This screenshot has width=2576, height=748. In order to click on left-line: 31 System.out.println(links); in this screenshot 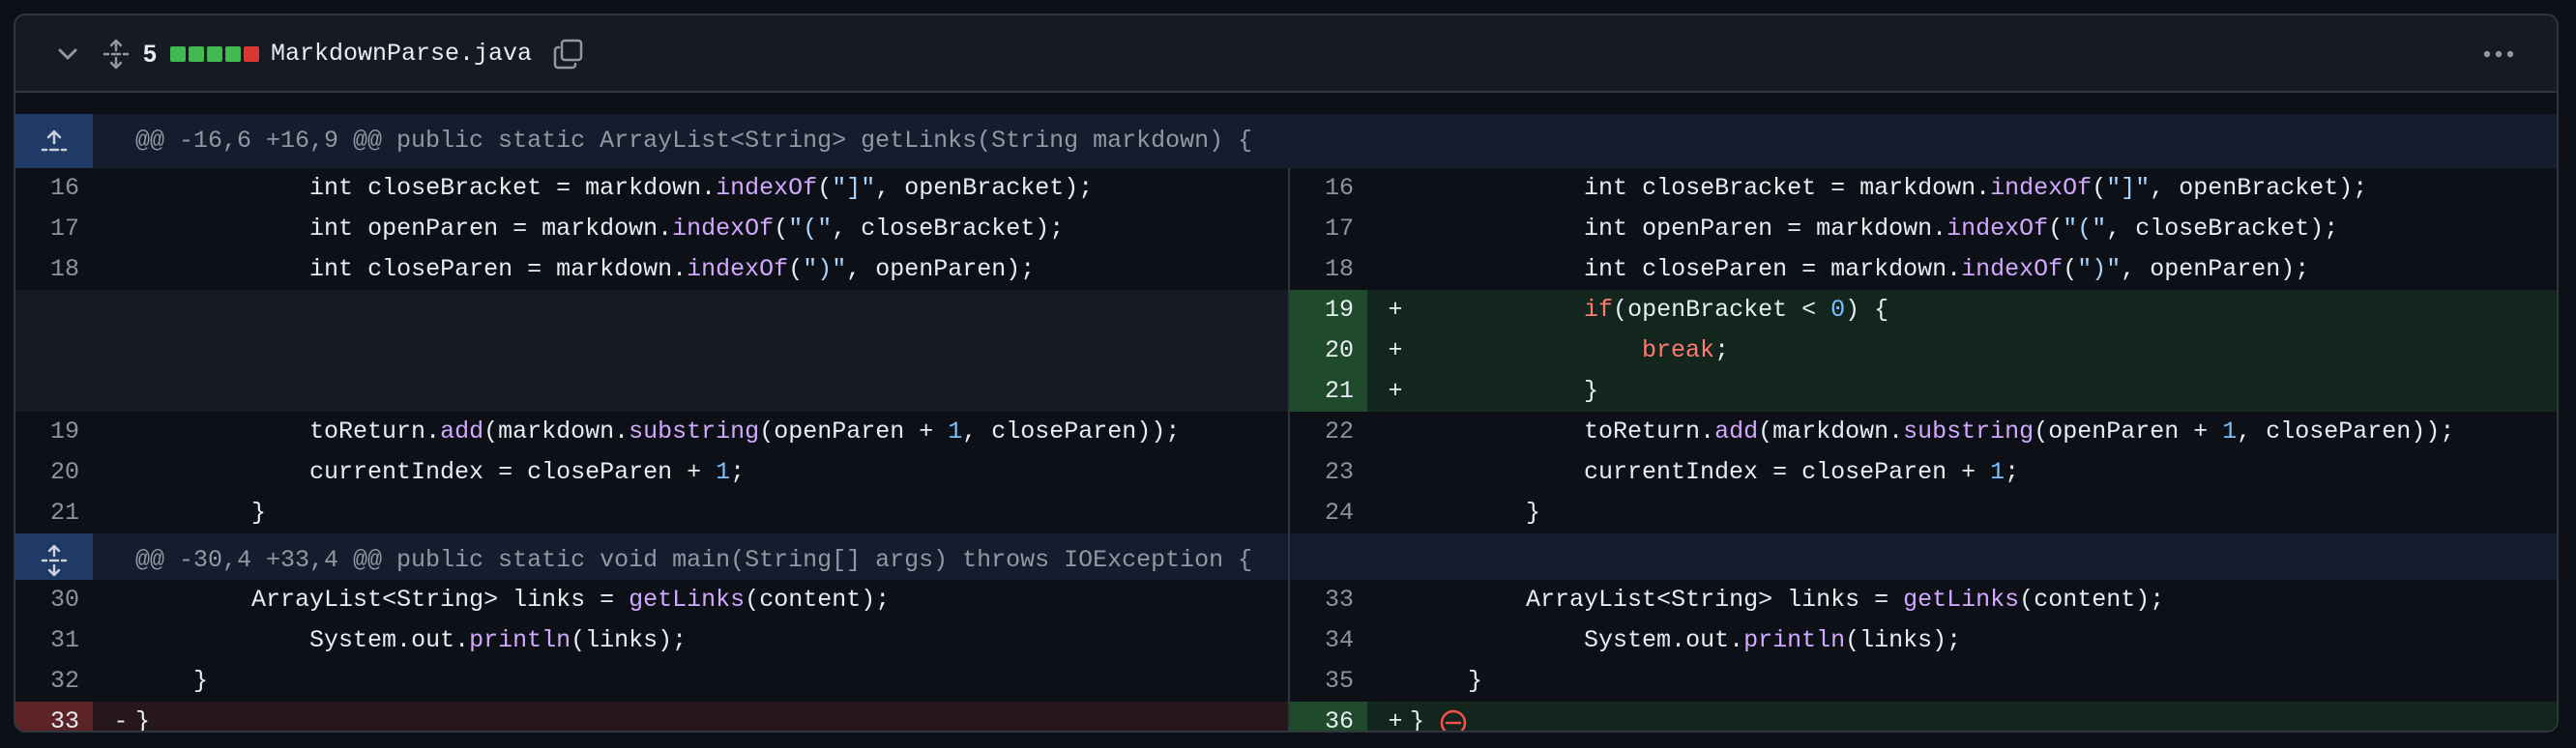, I will do `click(651, 640)`.